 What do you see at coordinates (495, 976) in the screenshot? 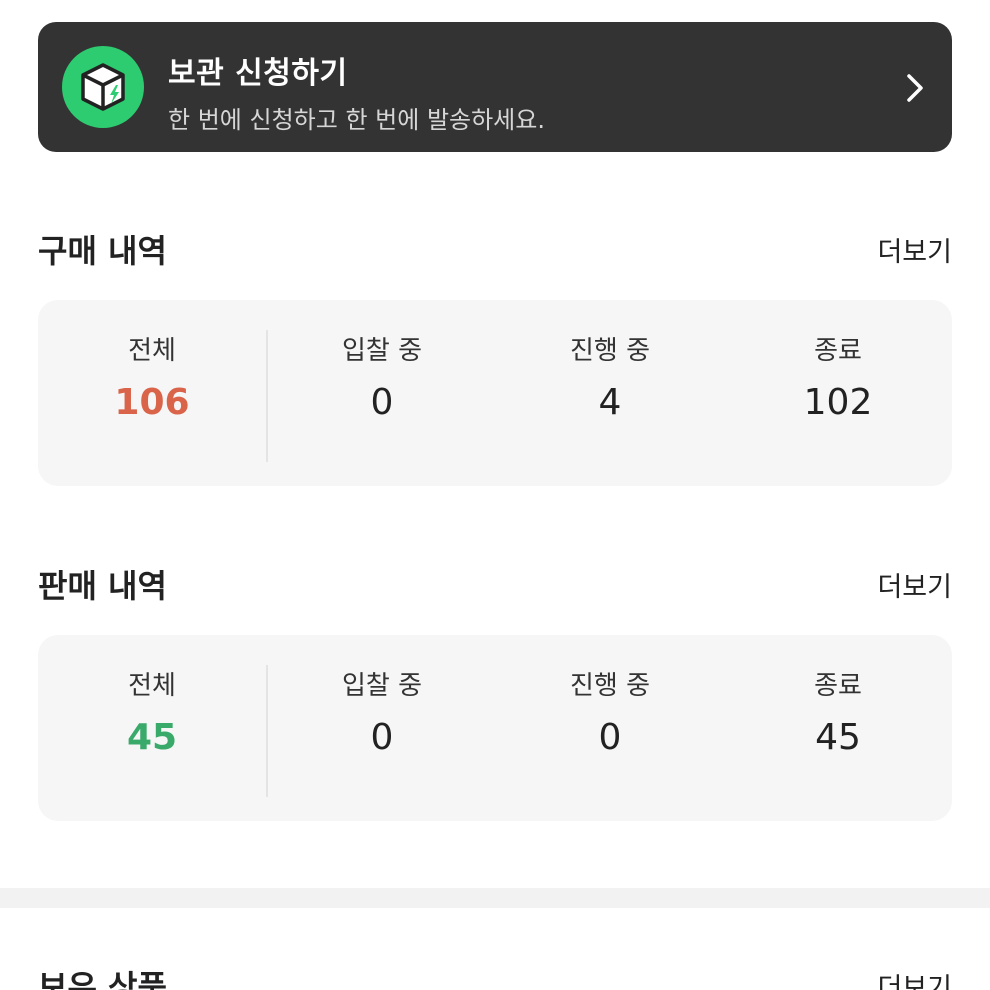
I see `holdings-header: 보유 상품 더보기` at bounding box center [495, 976].